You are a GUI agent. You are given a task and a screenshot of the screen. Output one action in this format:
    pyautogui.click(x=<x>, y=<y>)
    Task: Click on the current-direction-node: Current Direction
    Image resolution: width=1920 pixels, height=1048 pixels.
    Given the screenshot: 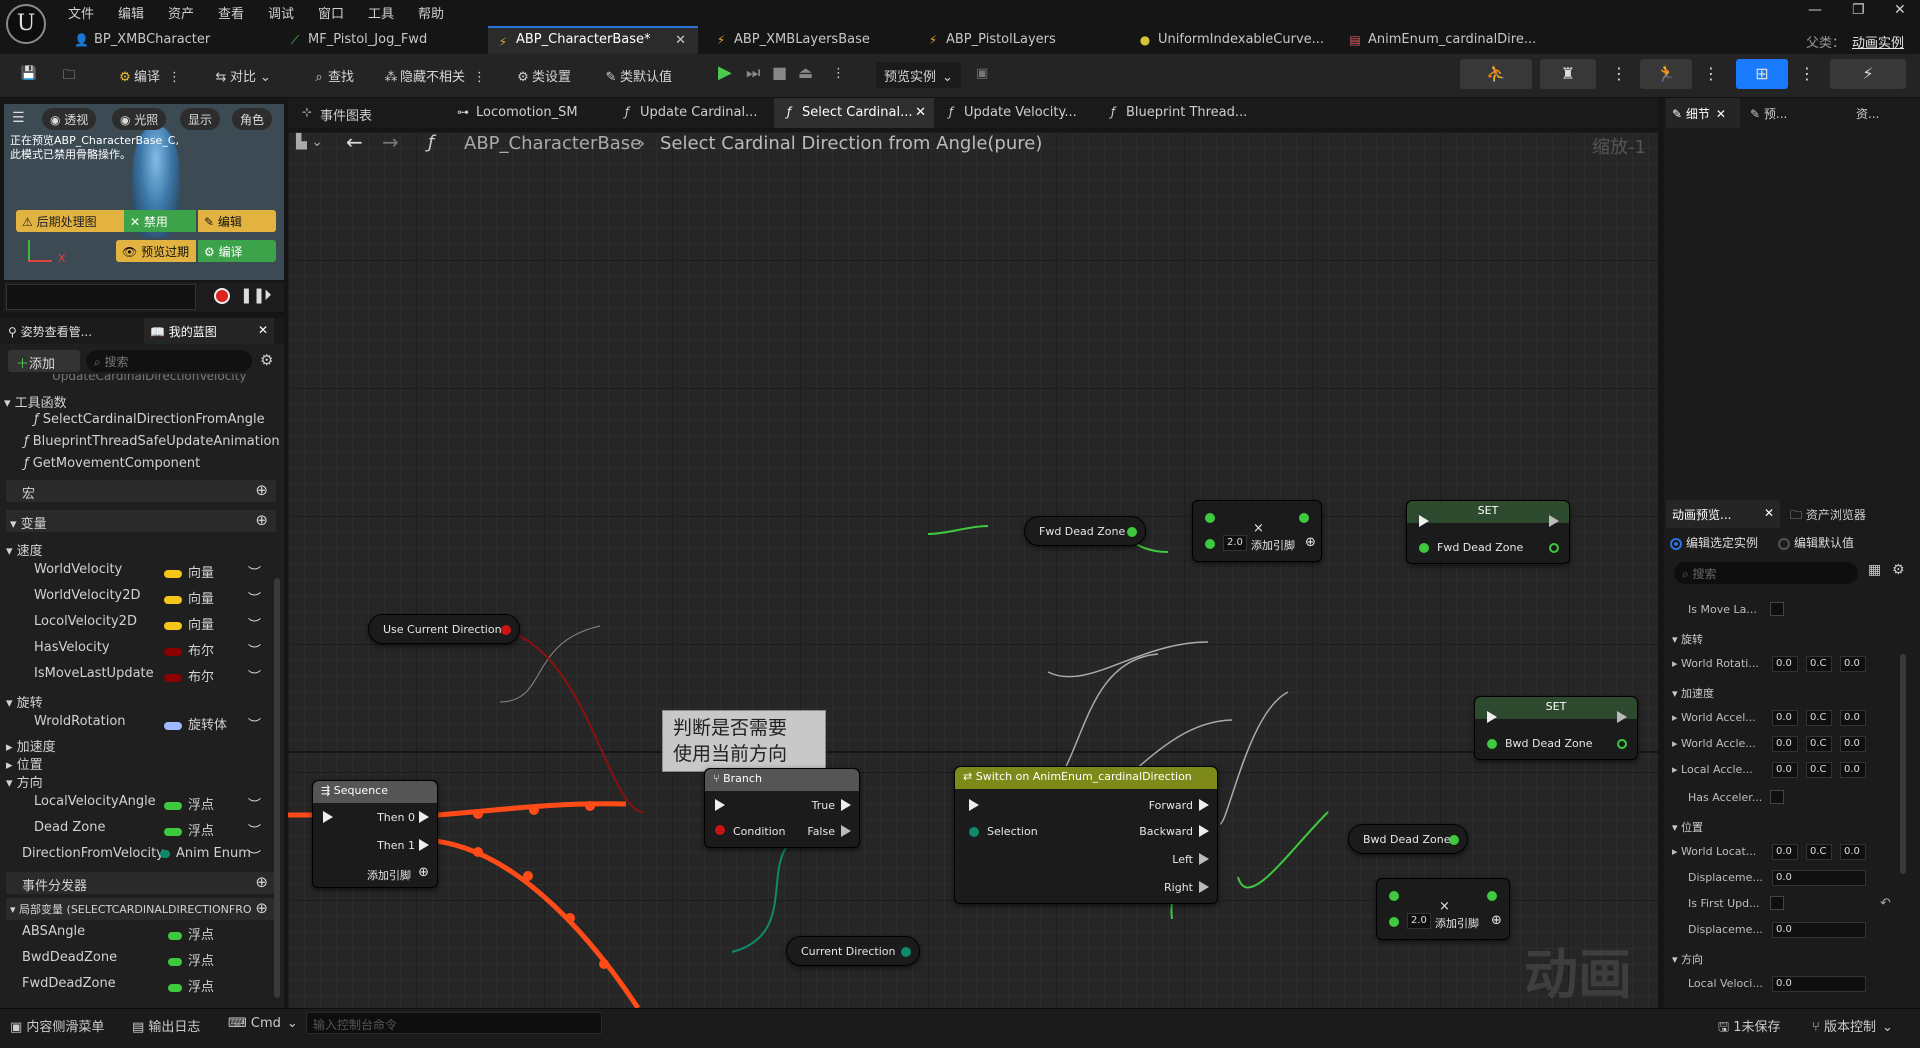 What is the action you would take?
    pyautogui.click(x=853, y=951)
    